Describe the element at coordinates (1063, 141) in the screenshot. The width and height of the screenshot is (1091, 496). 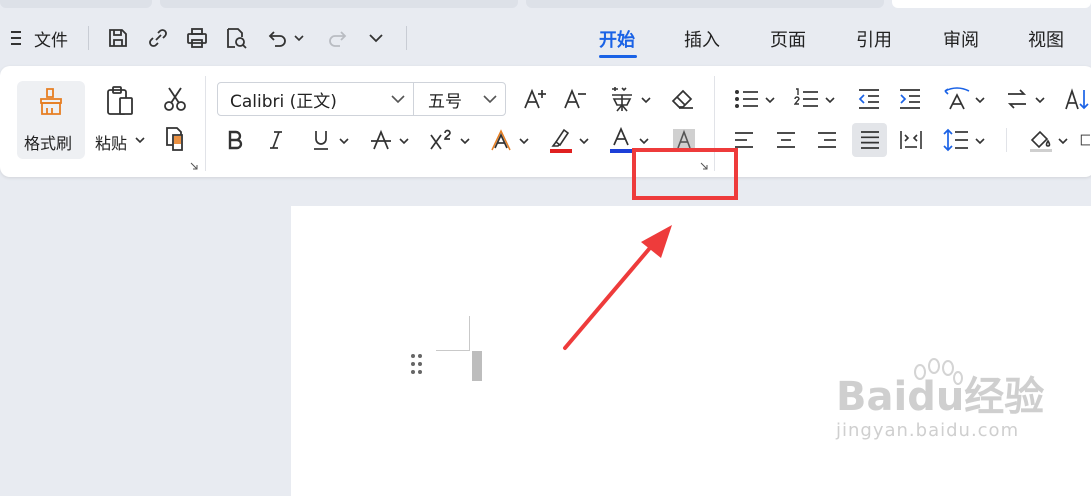
I see `shading-dropdown-chevron-down-icon` at that location.